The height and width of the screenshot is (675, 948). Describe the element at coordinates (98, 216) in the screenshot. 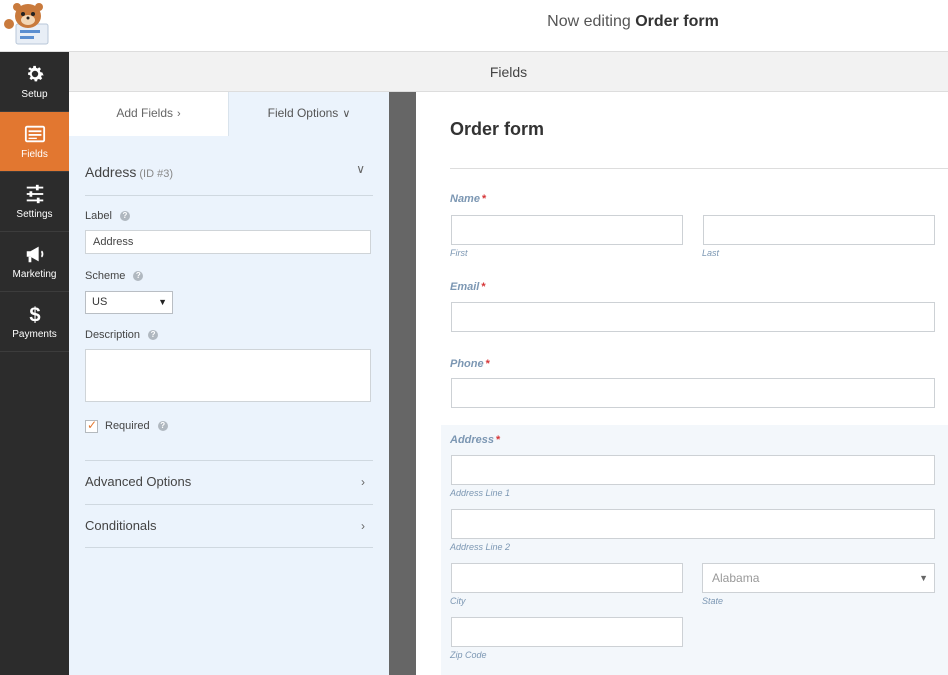

I see `label-caption-text: Label` at that location.